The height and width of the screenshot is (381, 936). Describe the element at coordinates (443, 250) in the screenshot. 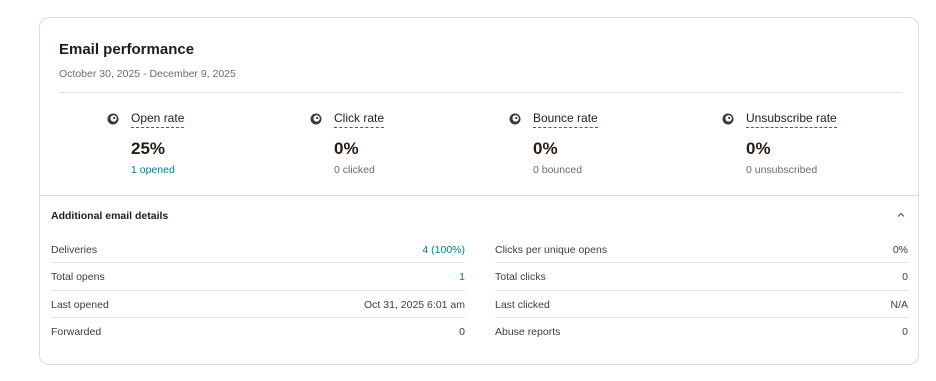

I see `row-value: 4 (100%)` at that location.